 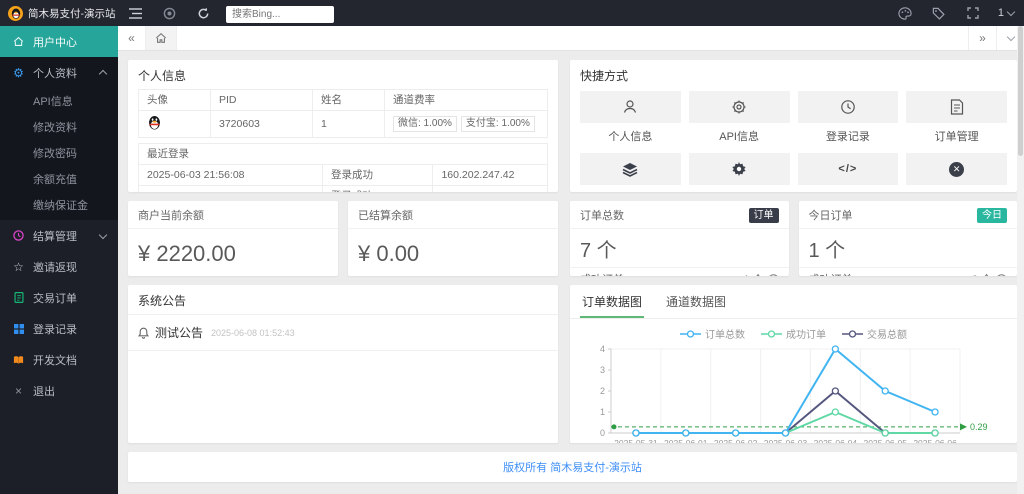 What do you see at coordinates (973, 13) in the screenshot?
I see `fullscreen-icon` at bounding box center [973, 13].